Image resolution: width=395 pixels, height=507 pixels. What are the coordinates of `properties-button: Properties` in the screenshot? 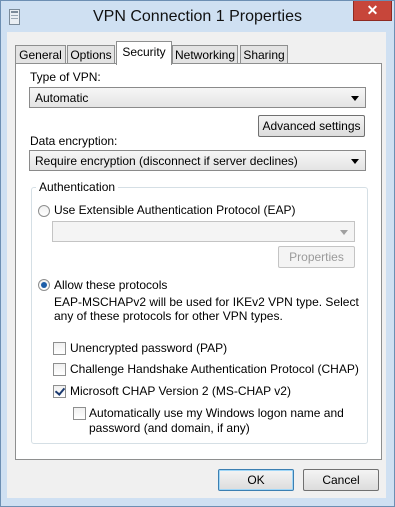 It's located at (316, 257).